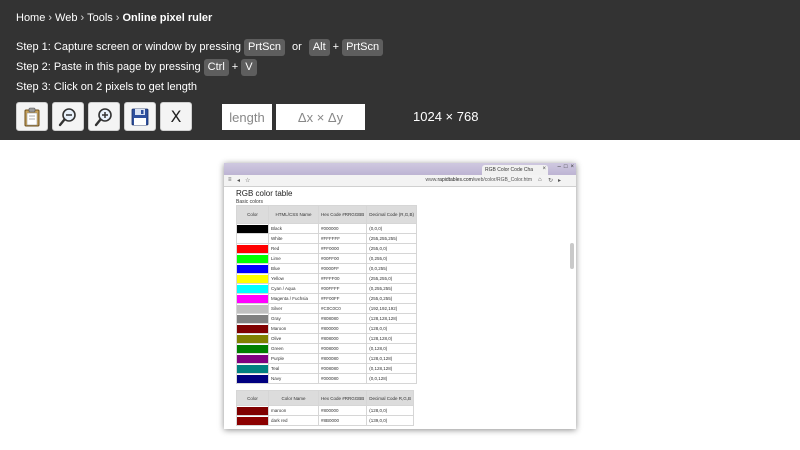  What do you see at coordinates (293, 338) in the screenshot?
I see `color-name: Olive` at bounding box center [293, 338].